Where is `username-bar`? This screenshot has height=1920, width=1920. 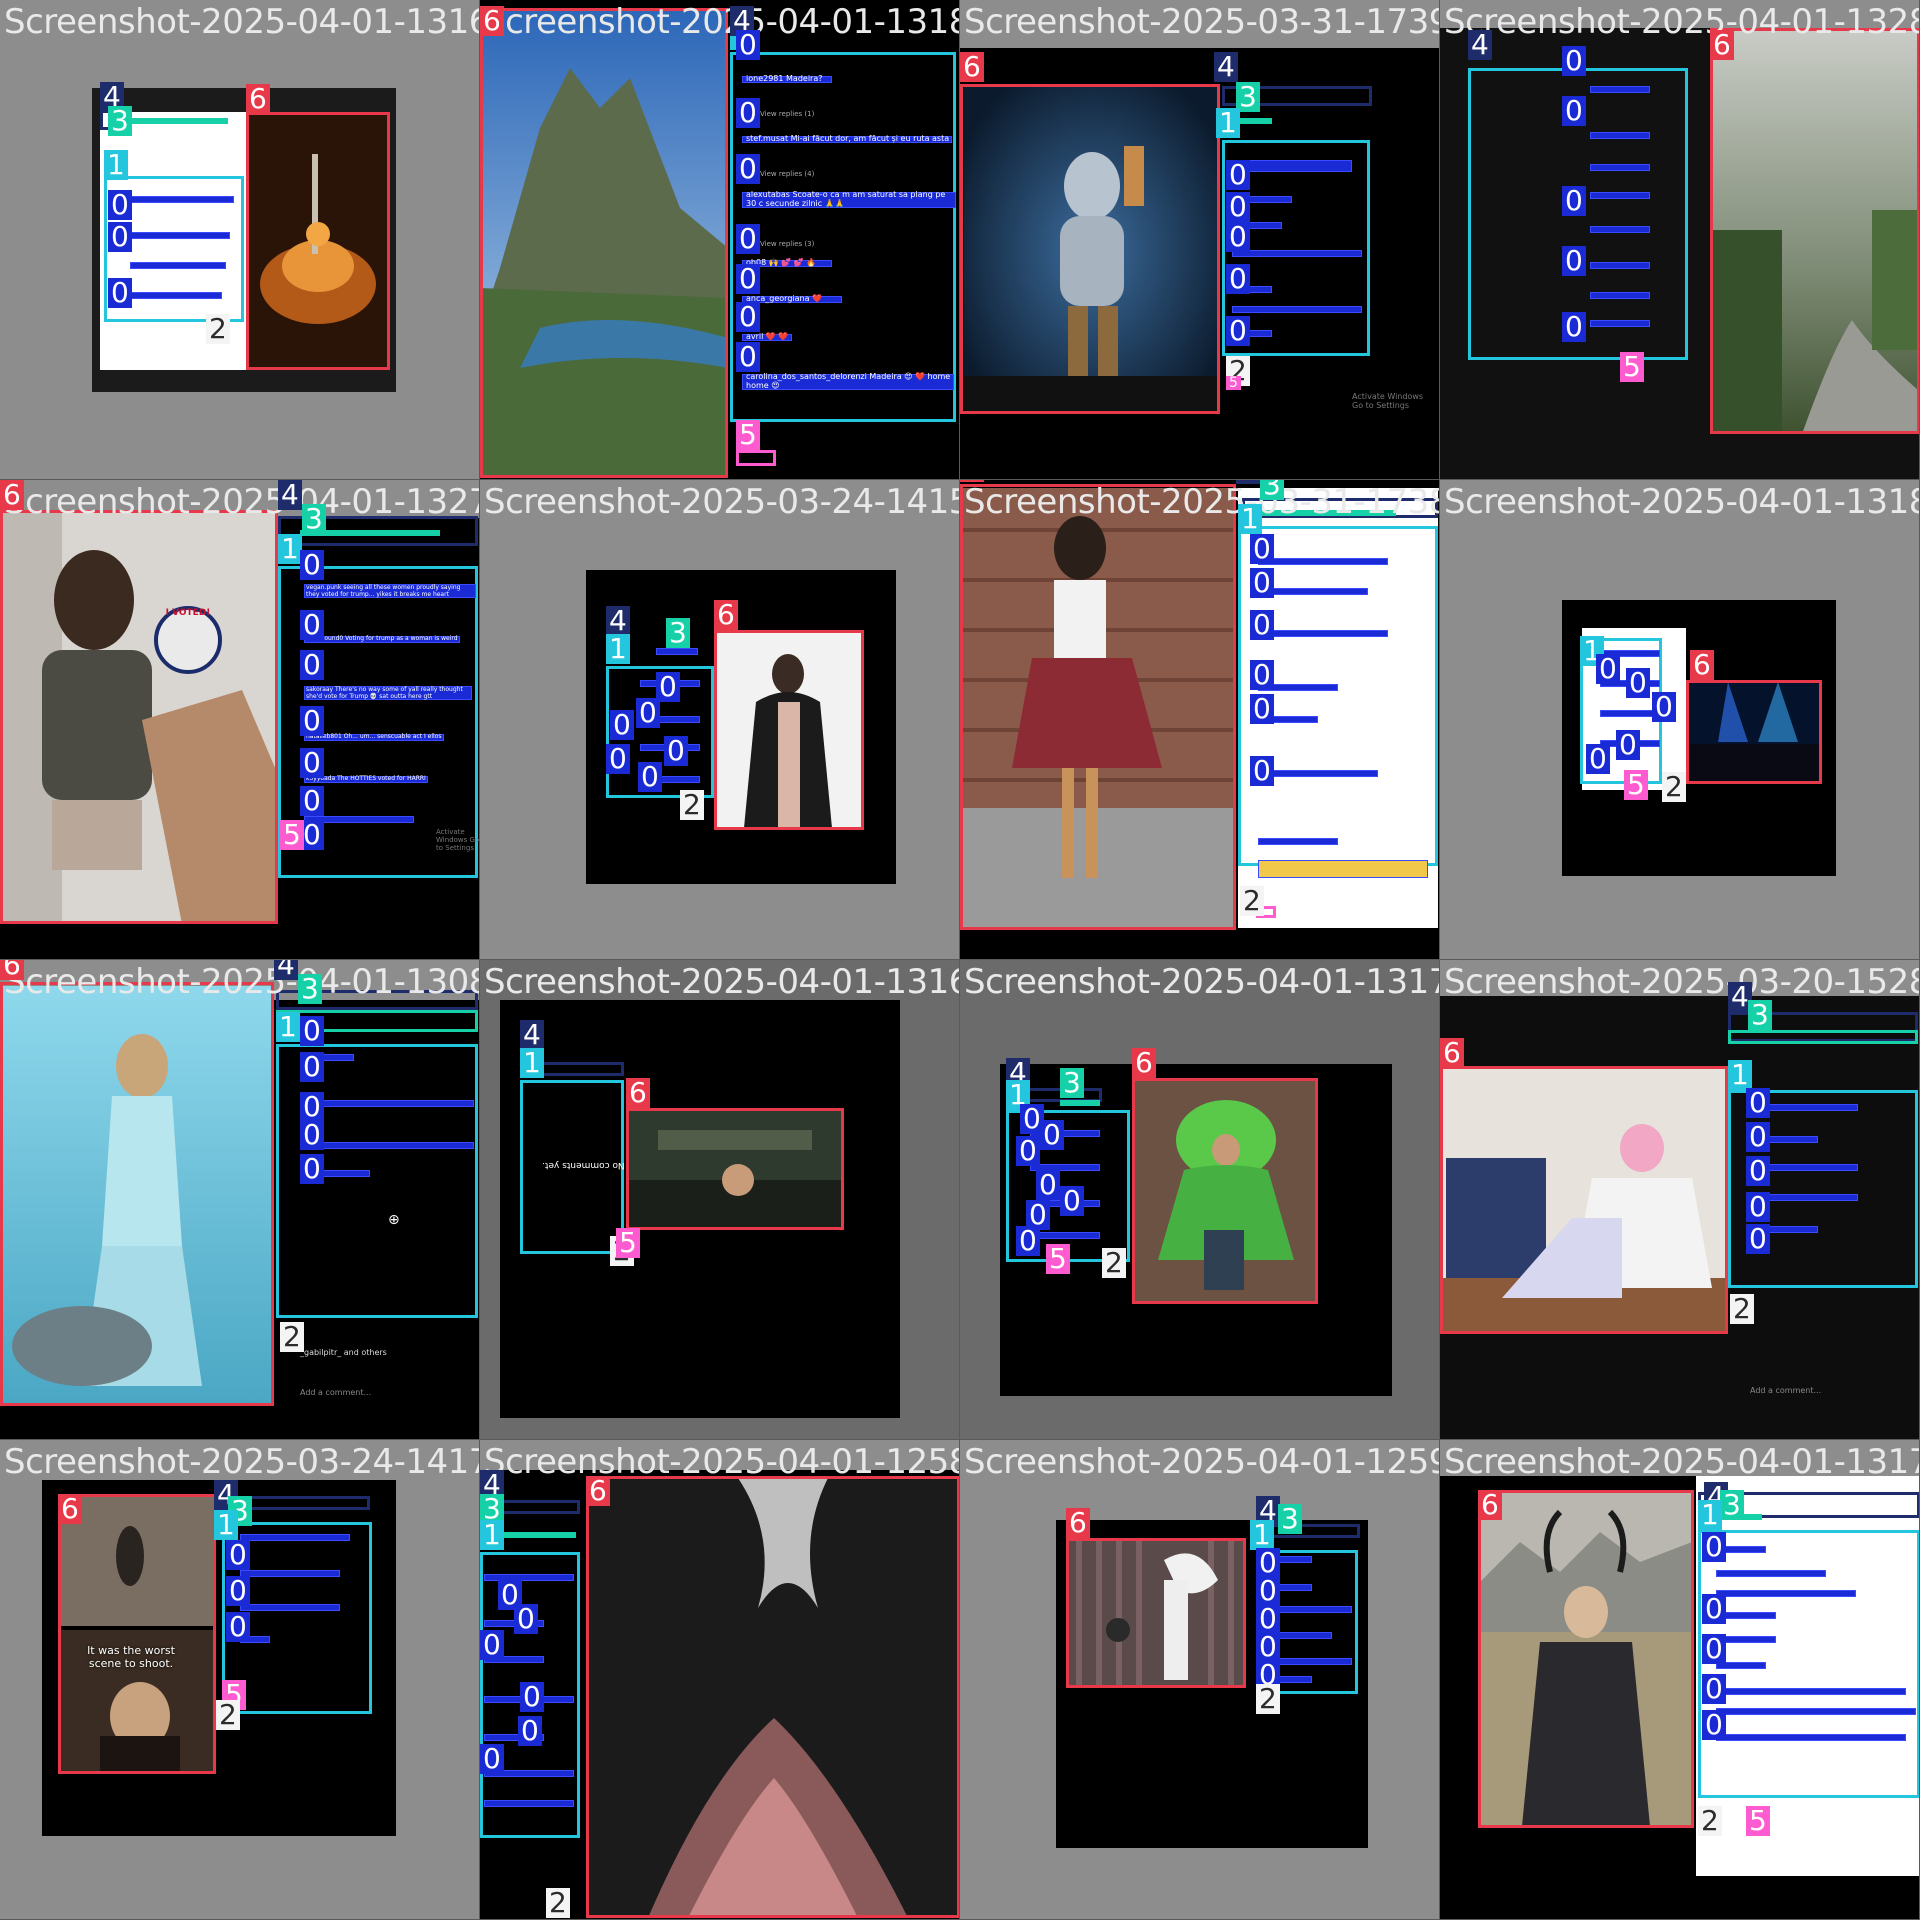
username-bar is located at coordinates (173, 121).